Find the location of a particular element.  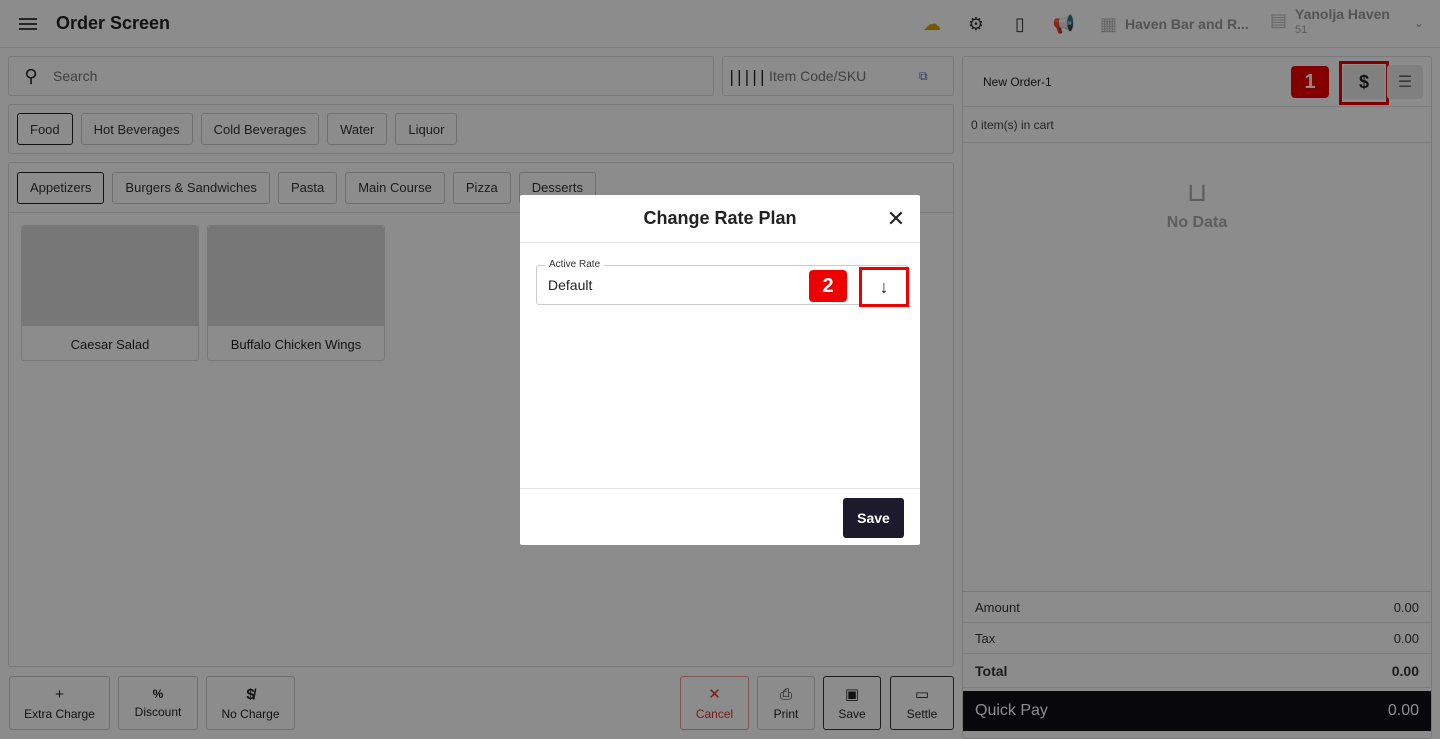

modal-footer: Save is located at coordinates (720, 516).